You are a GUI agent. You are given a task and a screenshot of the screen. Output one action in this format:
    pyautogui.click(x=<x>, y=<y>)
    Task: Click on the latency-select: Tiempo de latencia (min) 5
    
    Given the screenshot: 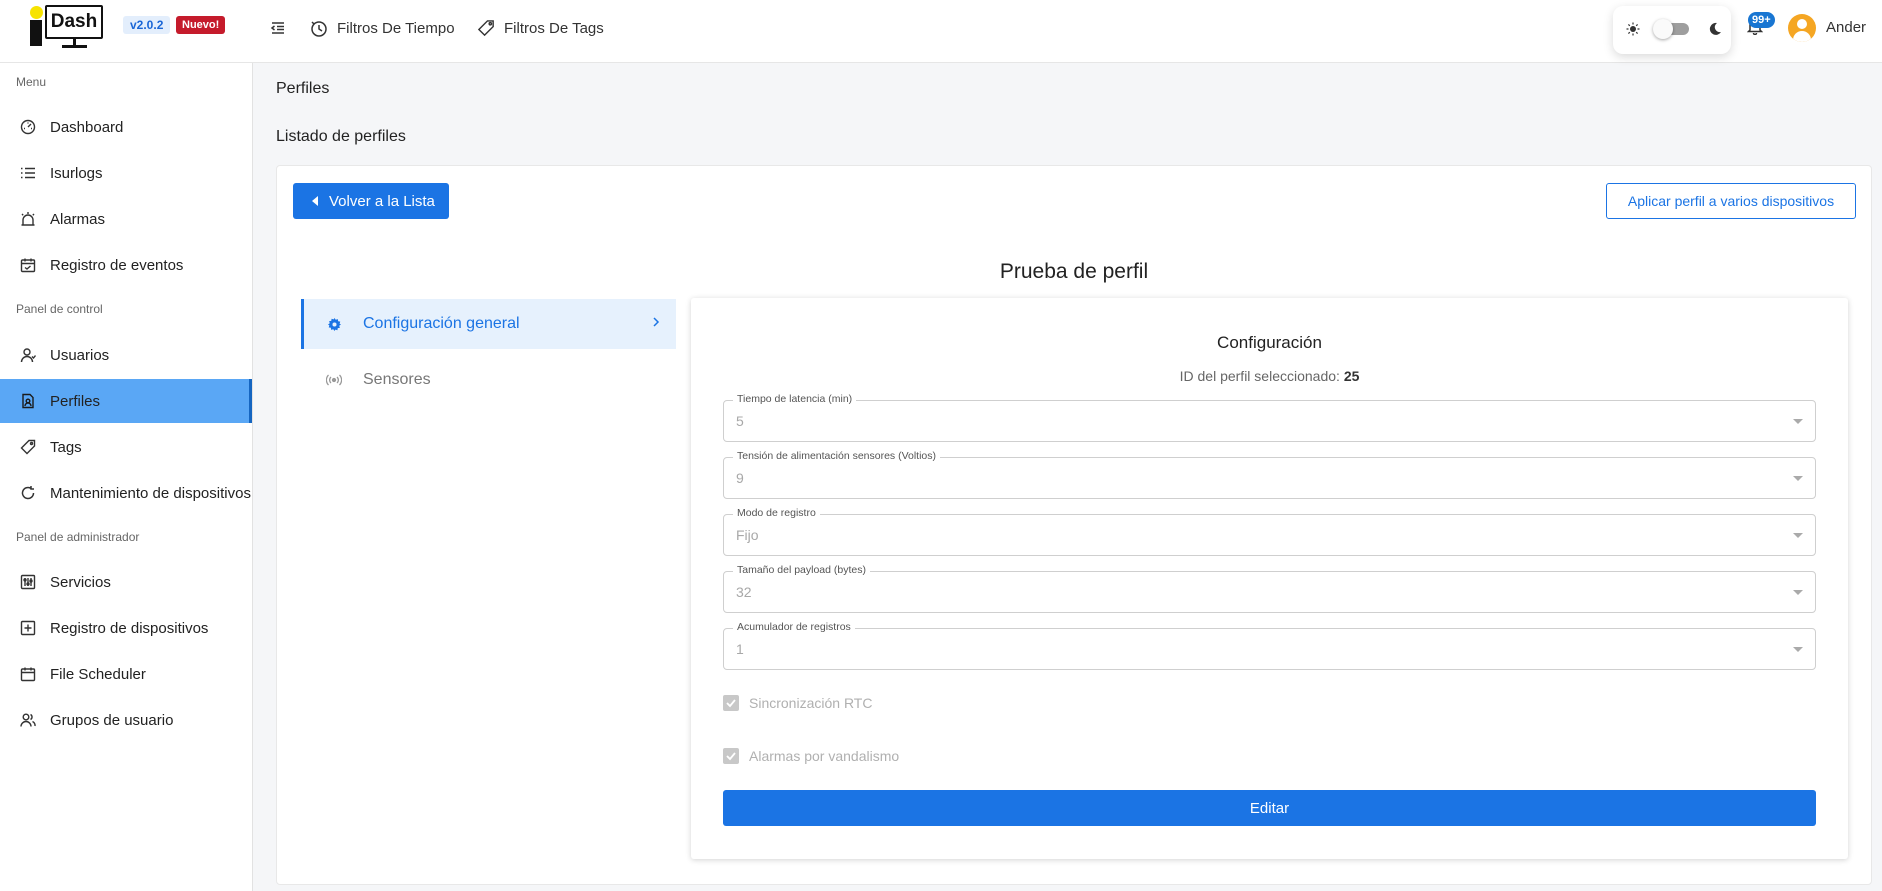 What is the action you would take?
    pyautogui.click(x=1269, y=417)
    